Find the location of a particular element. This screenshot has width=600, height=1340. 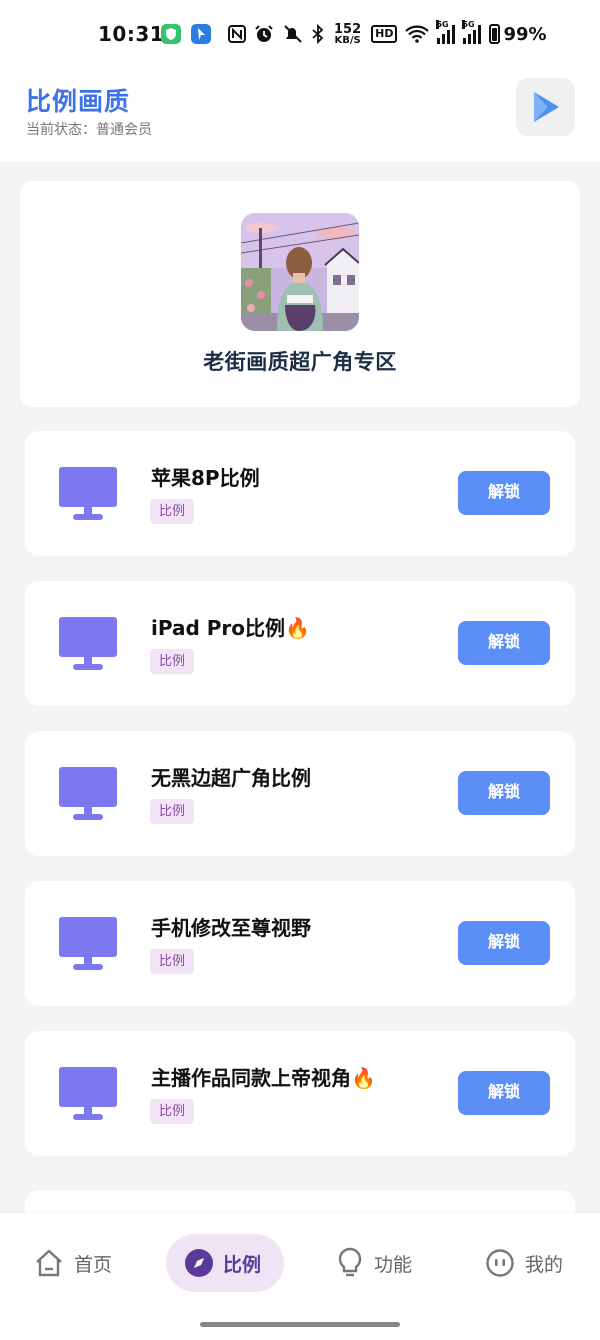

banner-title: 老街画质超广角专区 is located at coordinates (300, 362).